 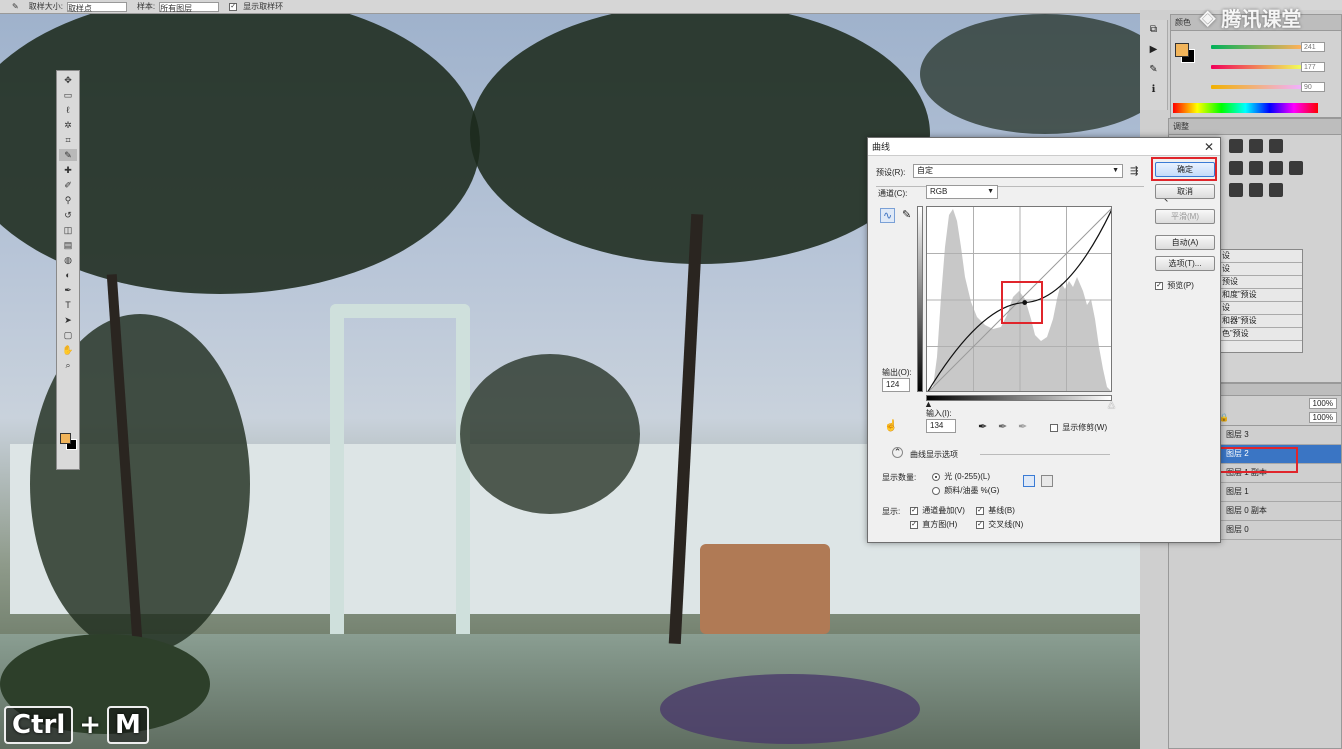 What do you see at coordinates (1313, 87) in the screenshot?
I see `blue-value: 90` at bounding box center [1313, 87].